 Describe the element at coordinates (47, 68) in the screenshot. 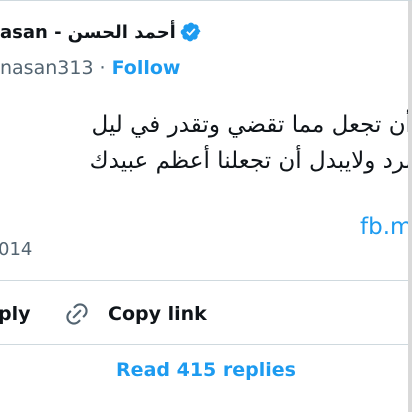

I see `author-handle: nasan313` at that location.